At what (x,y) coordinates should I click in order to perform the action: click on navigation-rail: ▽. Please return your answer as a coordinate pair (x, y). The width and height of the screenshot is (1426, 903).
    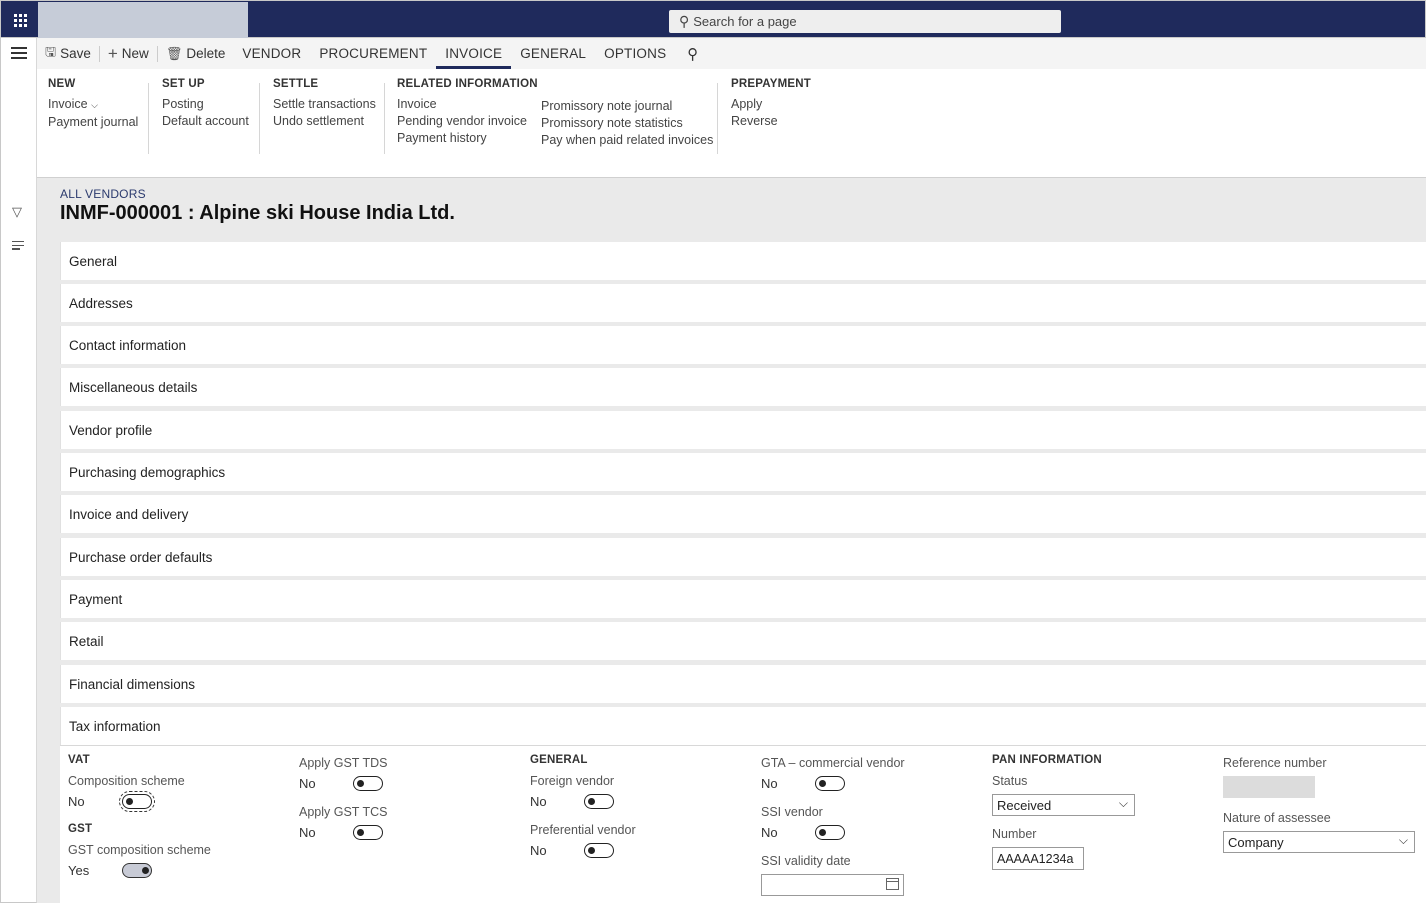
    Looking at the image, I should click on (18, 470).